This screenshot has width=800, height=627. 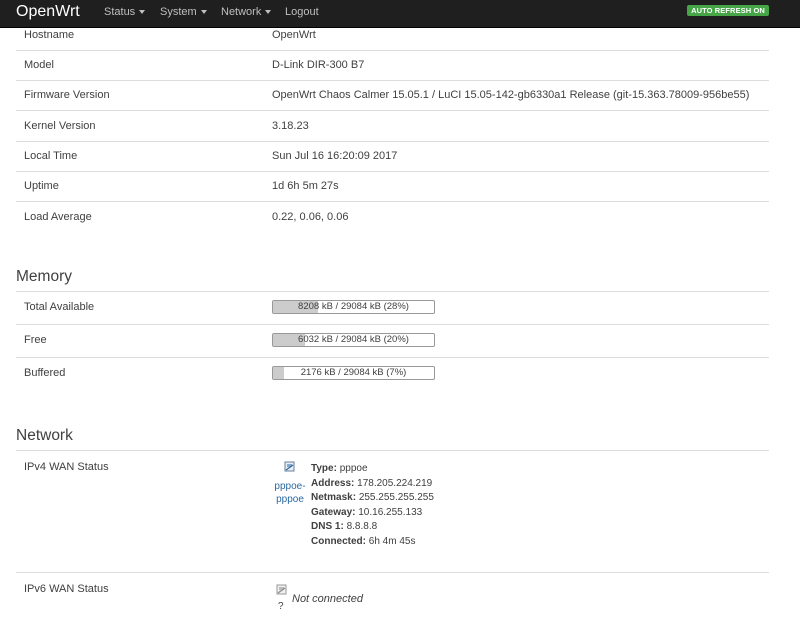 What do you see at coordinates (392, 65) in the screenshot?
I see `table-row: Model D-Link DIR-300 B7` at bounding box center [392, 65].